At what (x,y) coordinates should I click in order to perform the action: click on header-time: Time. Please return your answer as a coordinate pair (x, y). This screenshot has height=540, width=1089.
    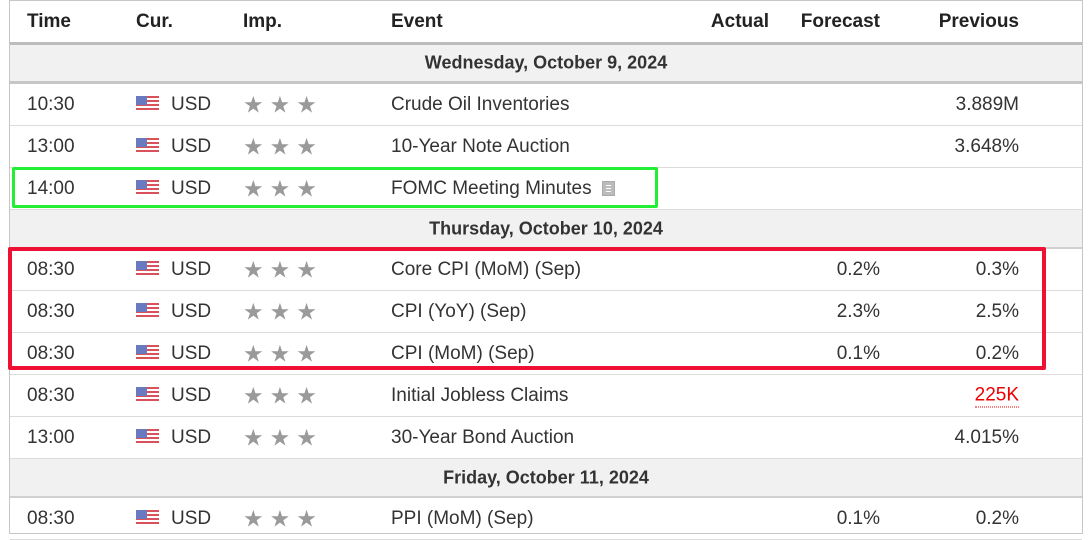
    Looking at the image, I should click on (49, 22).